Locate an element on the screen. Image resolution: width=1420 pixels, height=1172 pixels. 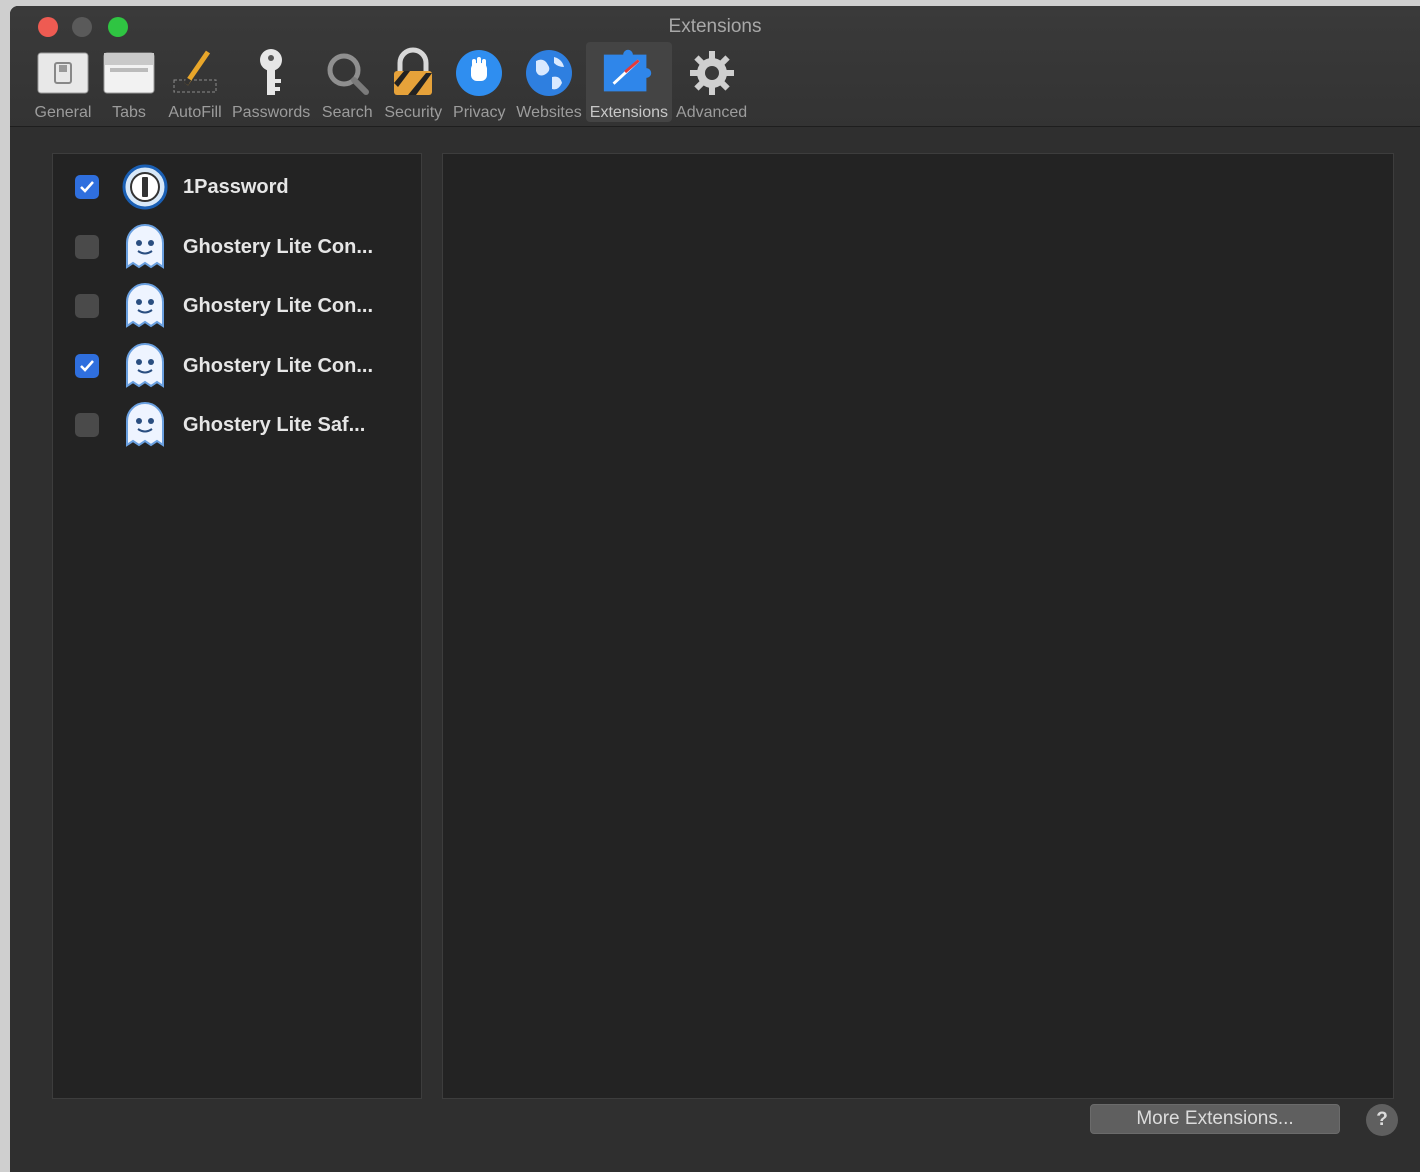
gear-icon is located at coordinates (712, 73).